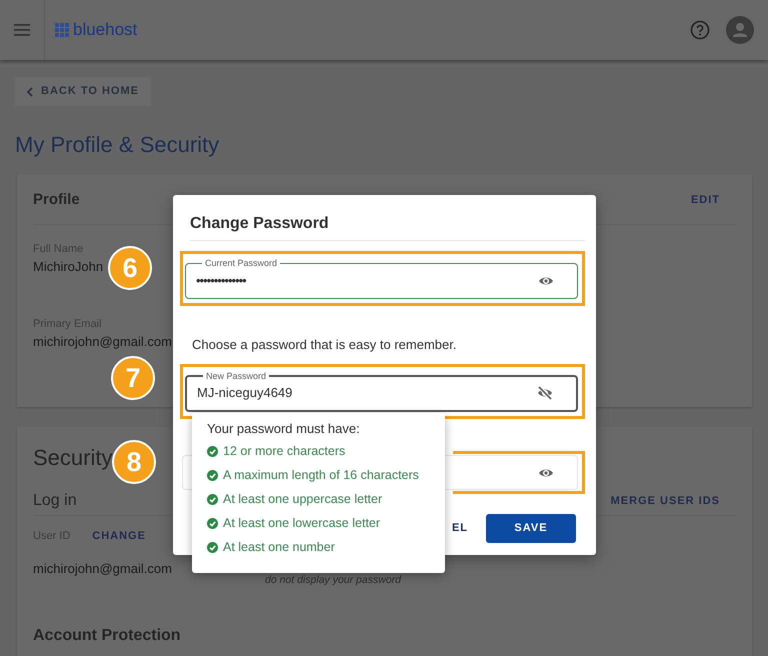  Describe the element at coordinates (302, 499) in the screenshot. I see `requirement-text: At least one uppercase letter` at that location.